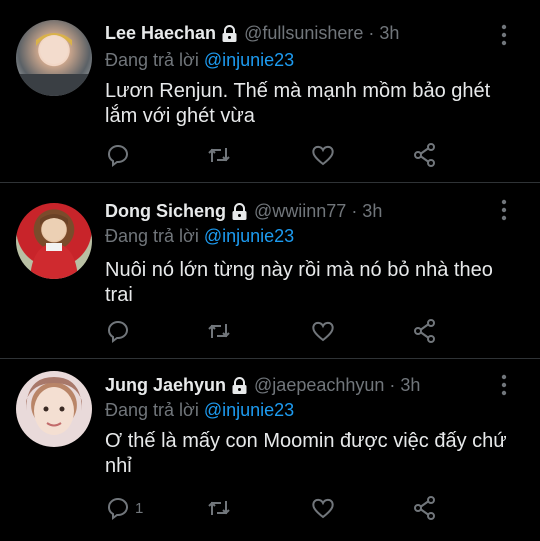 Image resolution: width=540 pixels, height=541 pixels. I want to click on display-name: Jung Jaehyun, so click(165, 385).